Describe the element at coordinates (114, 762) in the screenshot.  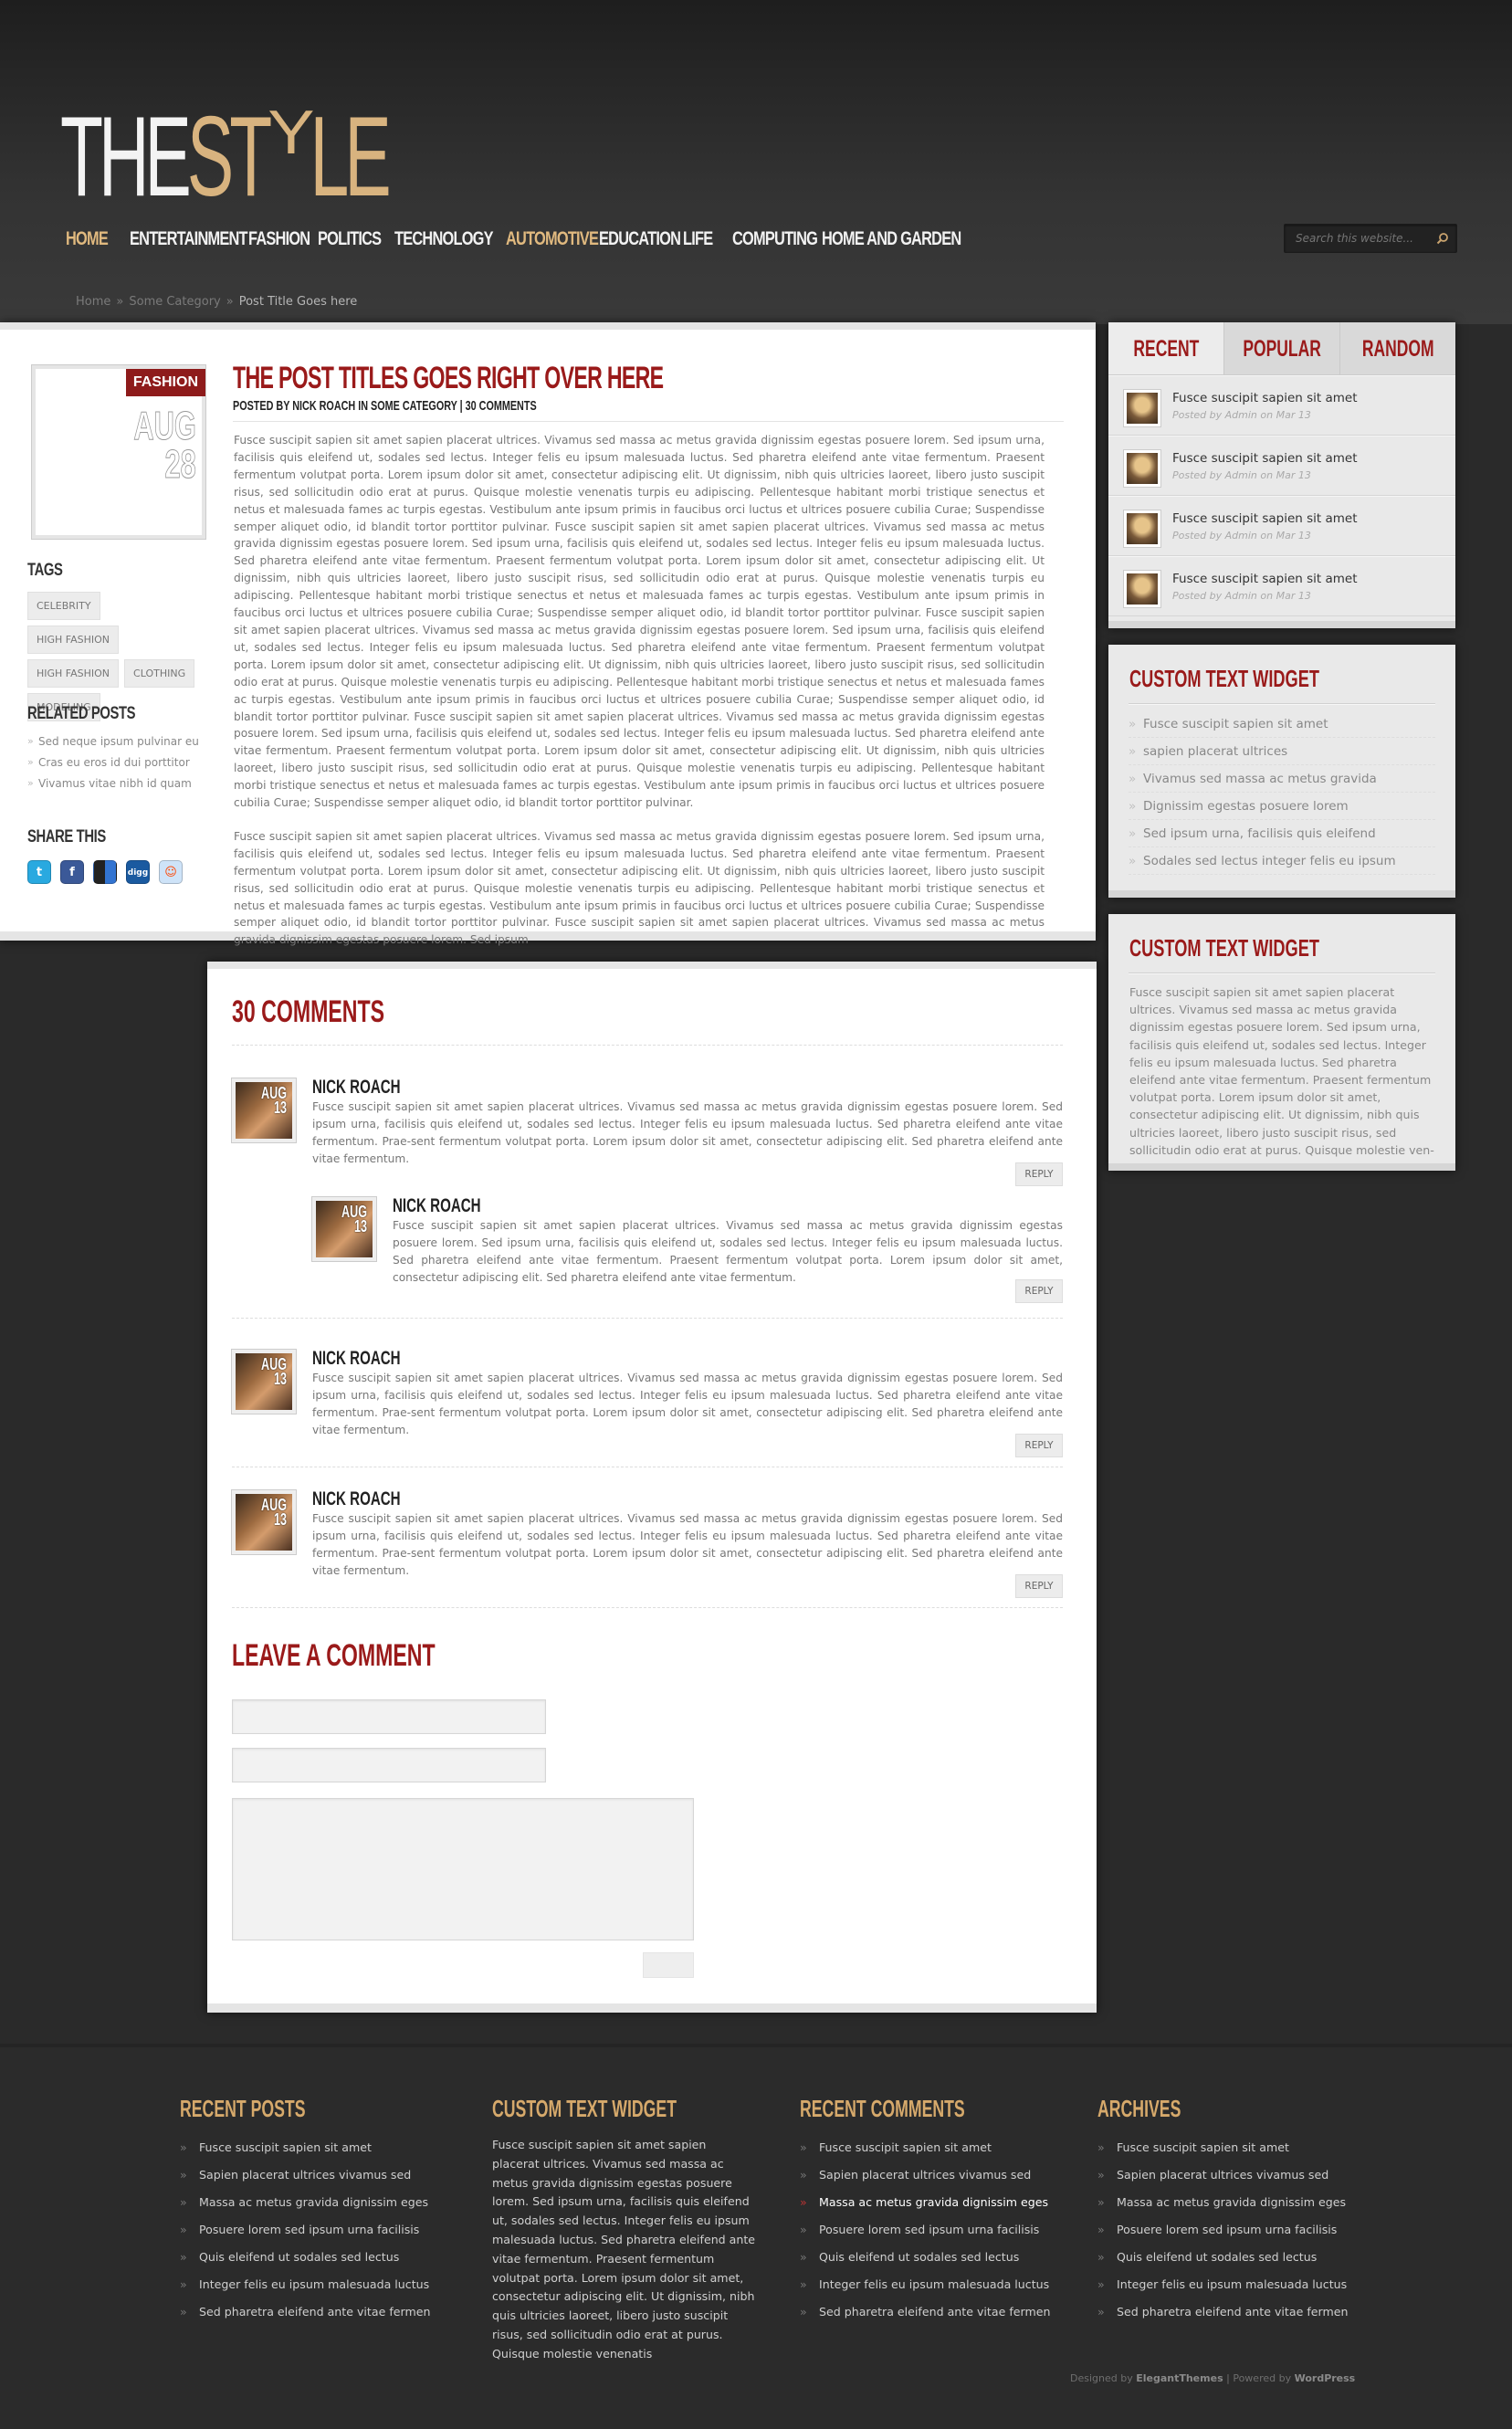
I see `related-link: Cras eu eros id dui porttitor` at that location.